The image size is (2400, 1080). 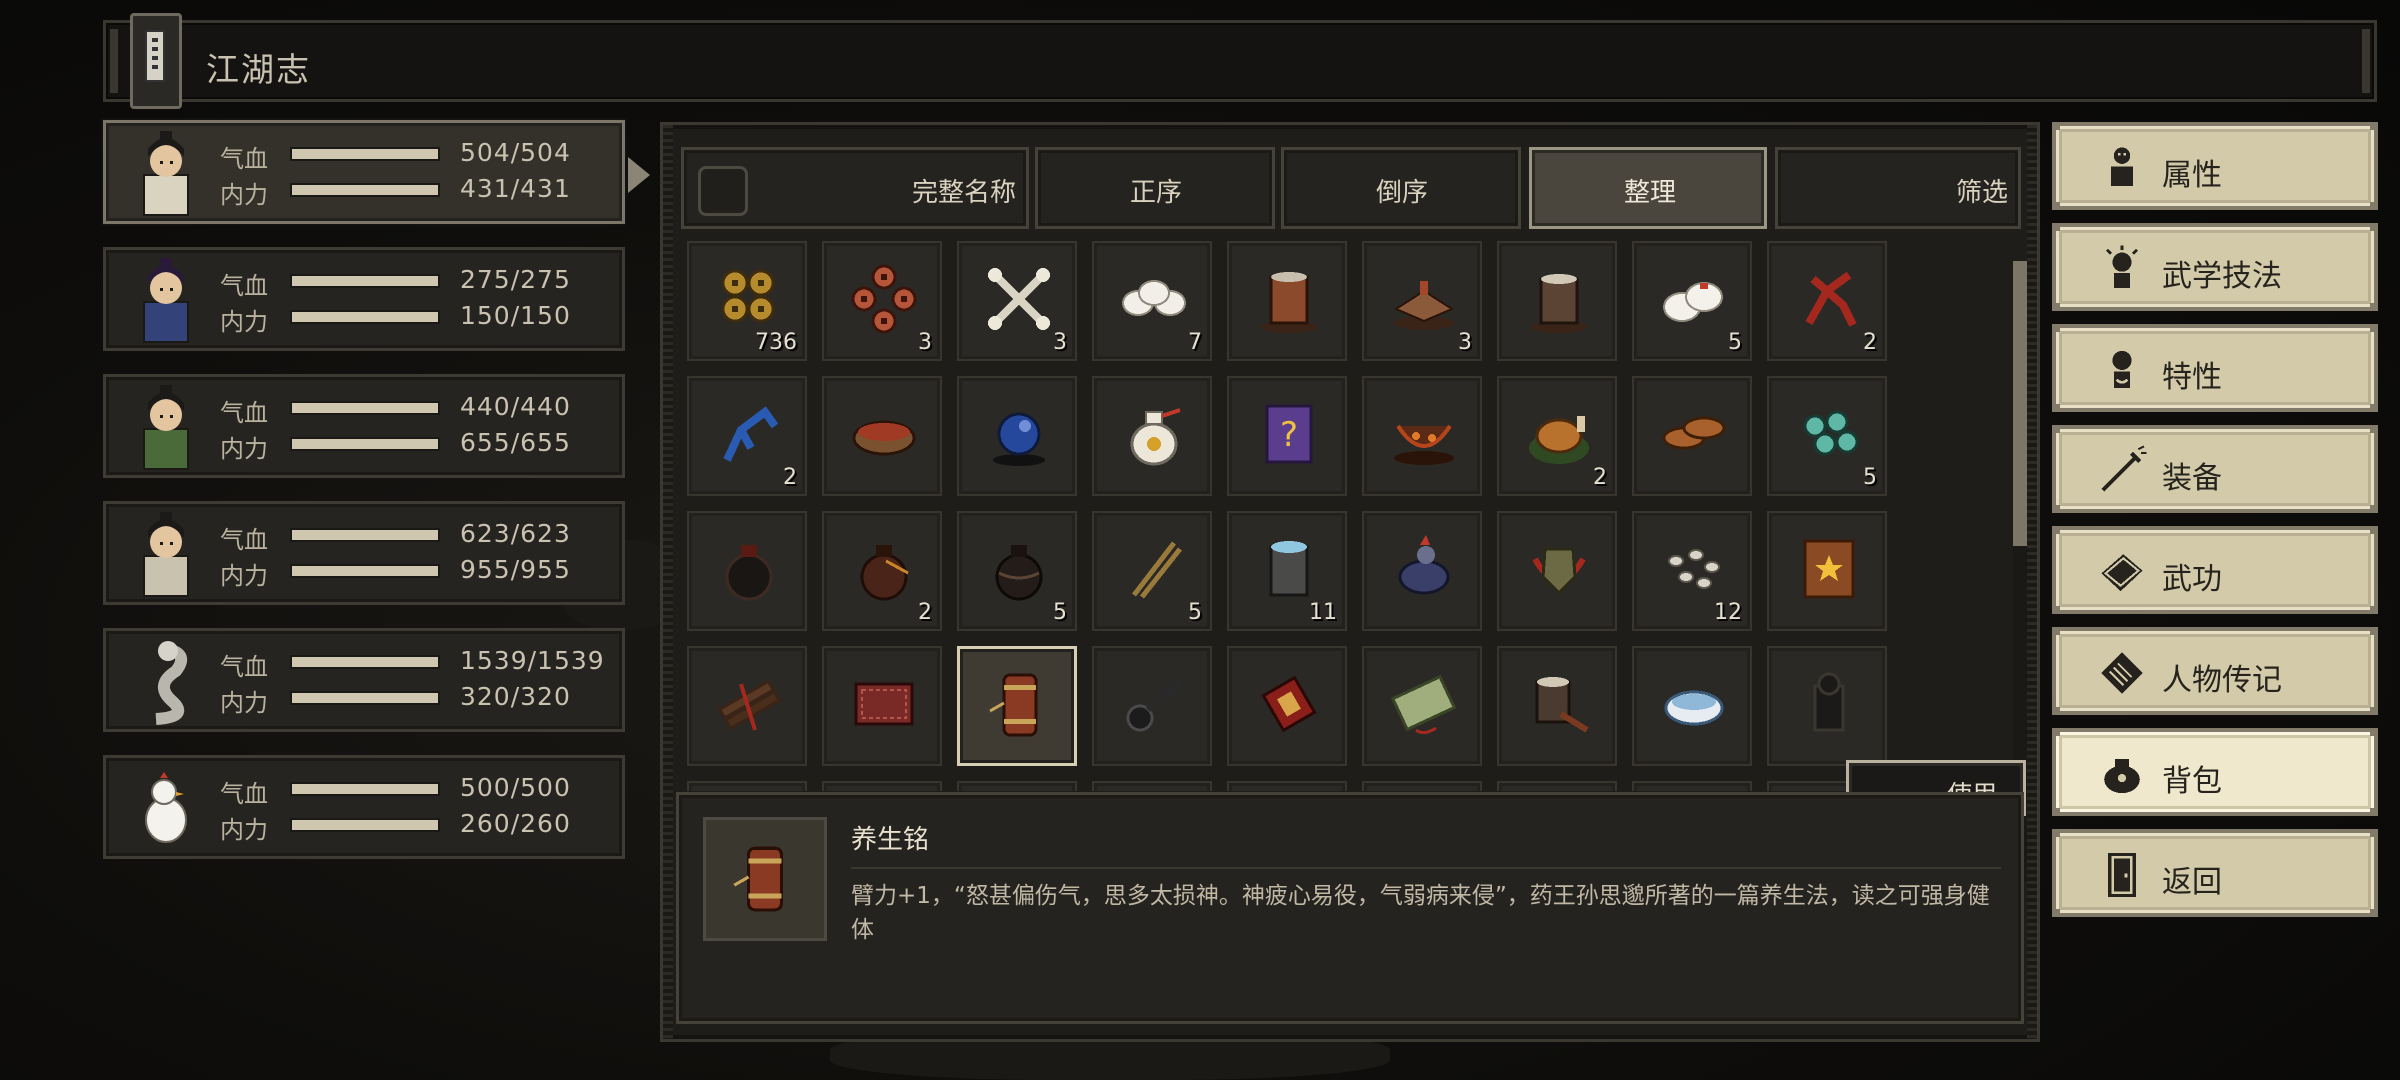 What do you see at coordinates (1287, 571) in the screenshot?
I see `inventory-slot: 11` at bounding box center [1287, 571].